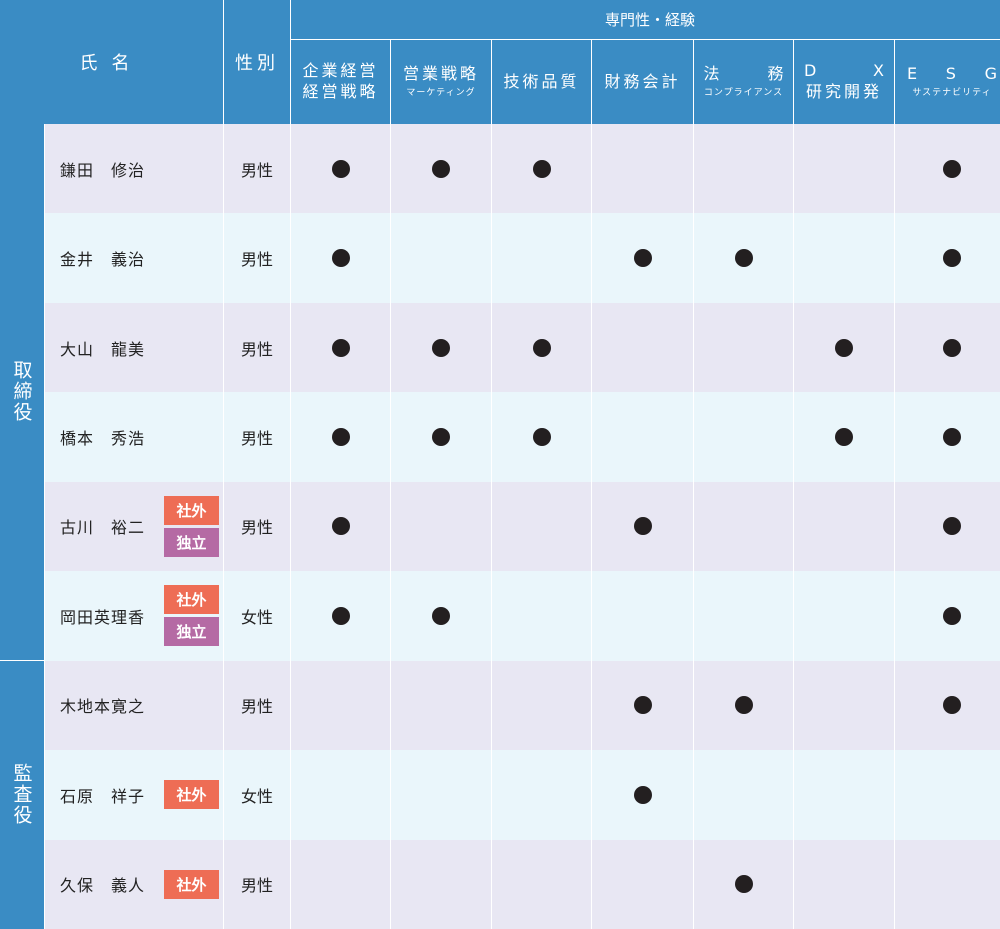  What do you see at coordinates (912, 74) in the screenshot?
I see `header-esg-e: E` at bounding box center [912, 74].